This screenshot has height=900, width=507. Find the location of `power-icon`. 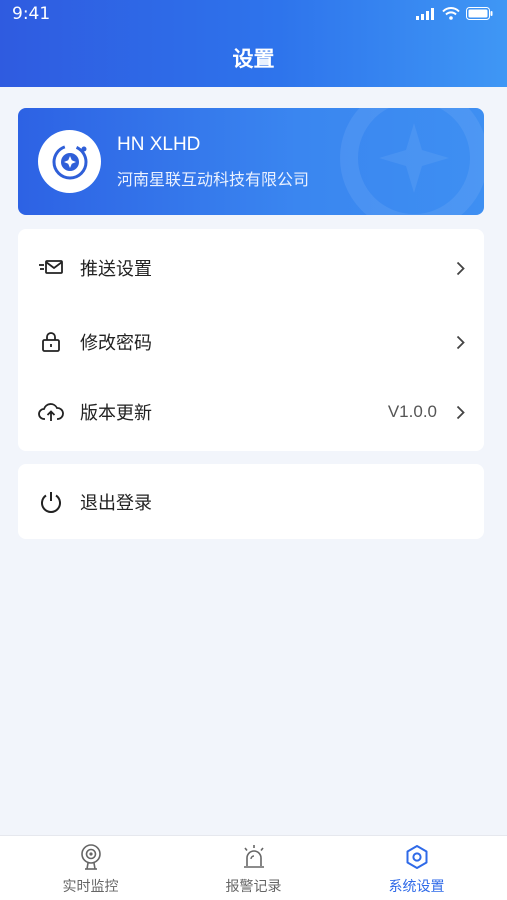

power-icon is located at coordinates (51, 502).